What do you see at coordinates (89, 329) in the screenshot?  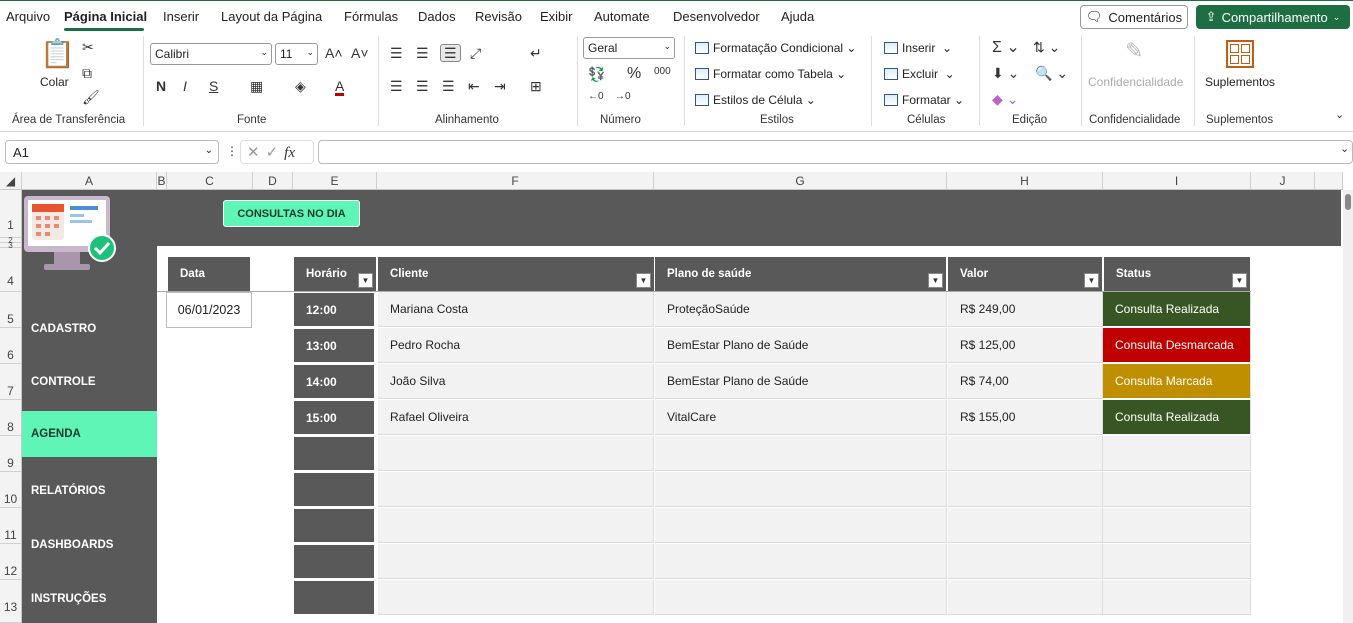 I see `nav-cadastro: CADASTRO` at bounding box center [89, 329].